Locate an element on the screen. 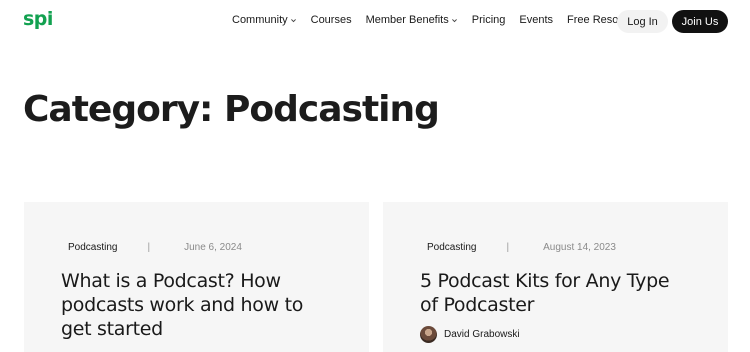  nav-pricing-label: Pricing is located at coordinates (488, 20).